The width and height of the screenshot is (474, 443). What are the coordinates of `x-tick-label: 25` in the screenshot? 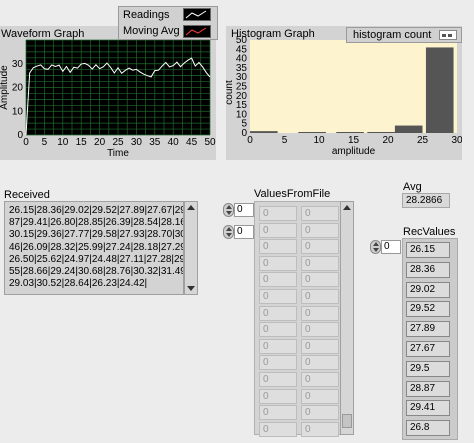 It's located at (423, 140).